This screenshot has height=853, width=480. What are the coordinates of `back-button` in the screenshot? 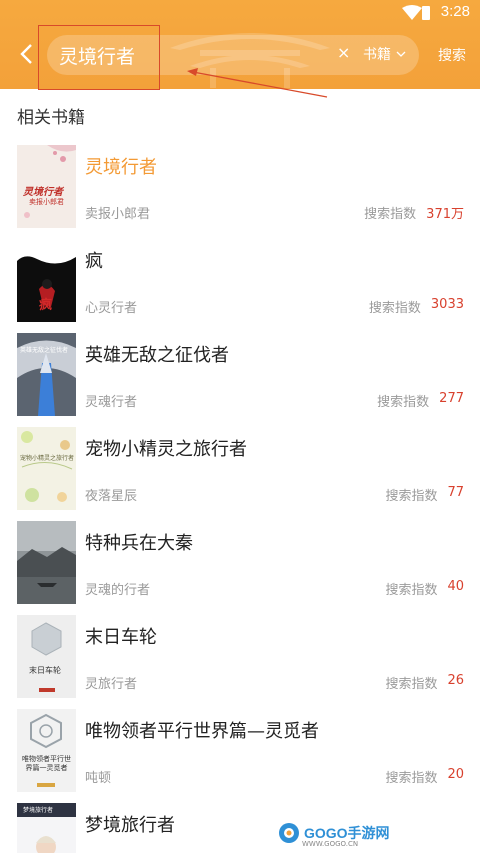 It's located at (26, 54).